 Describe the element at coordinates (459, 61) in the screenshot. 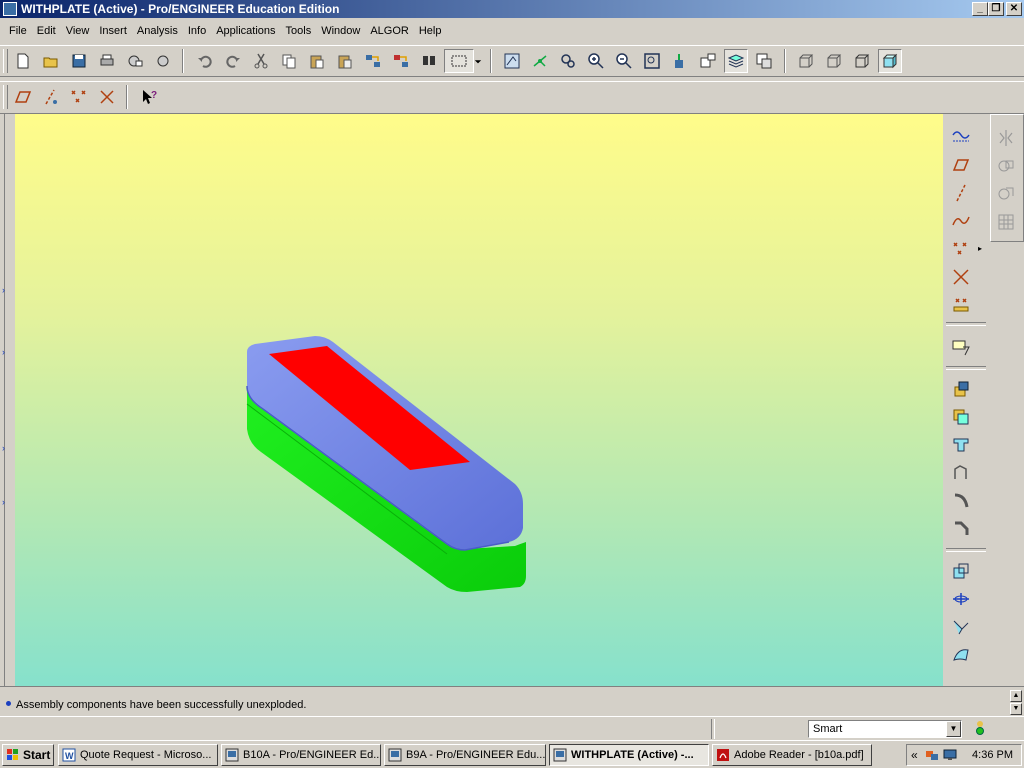

I see `select-box-icon` at that location.